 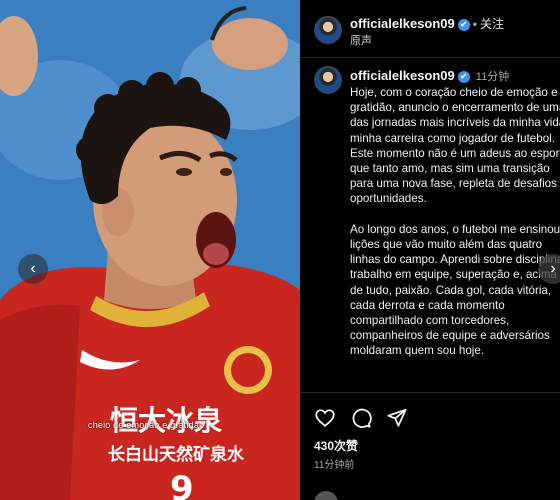 I want to click on previous-media-button: ‹, so click(x=33, y=269).